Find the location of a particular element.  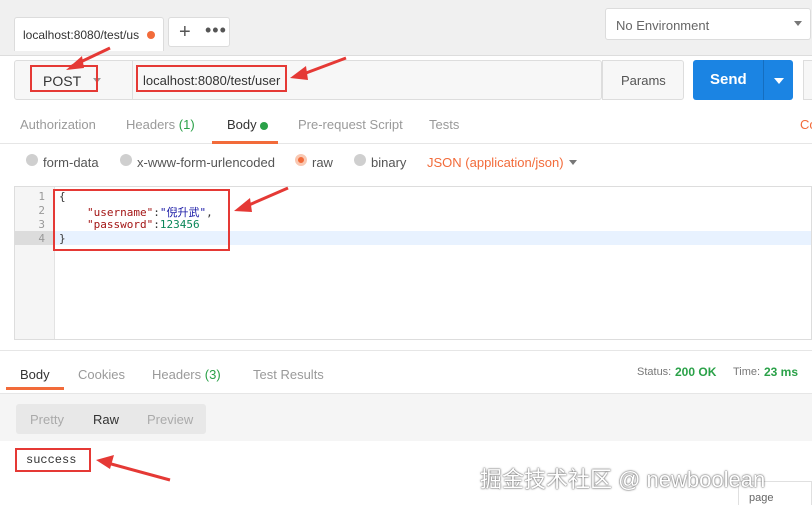

annotation-arrow-json-icon is located at coordinates (261, 199).